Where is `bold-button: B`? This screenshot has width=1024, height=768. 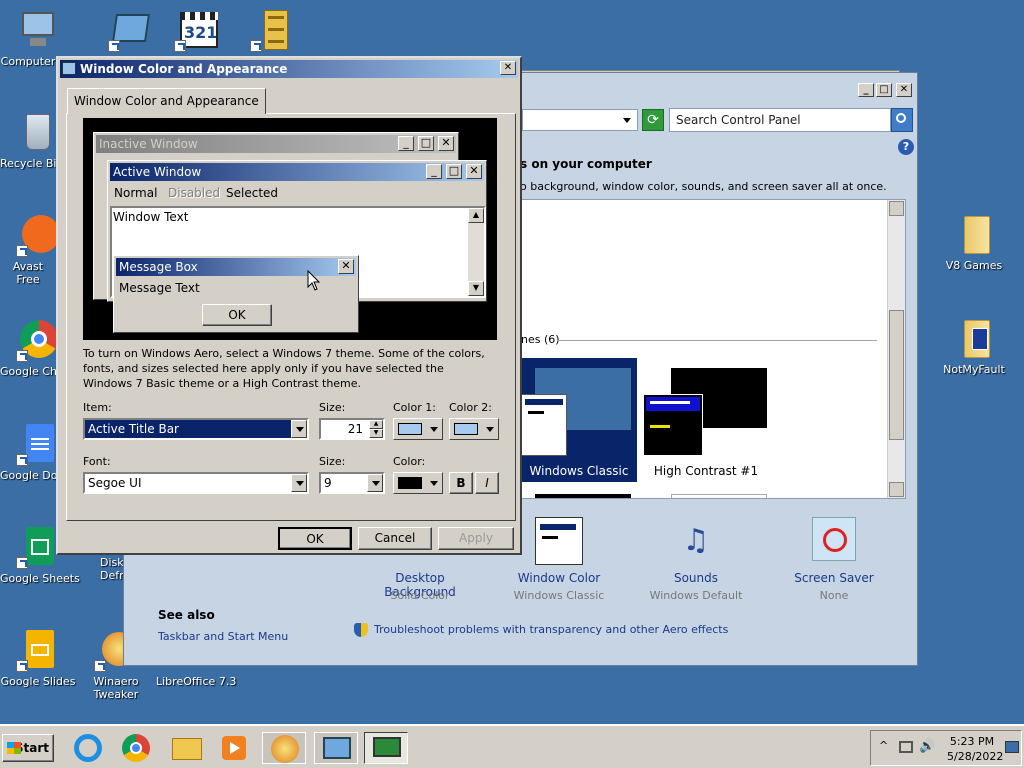 bold-button: B is located at coordinates (461, 483).